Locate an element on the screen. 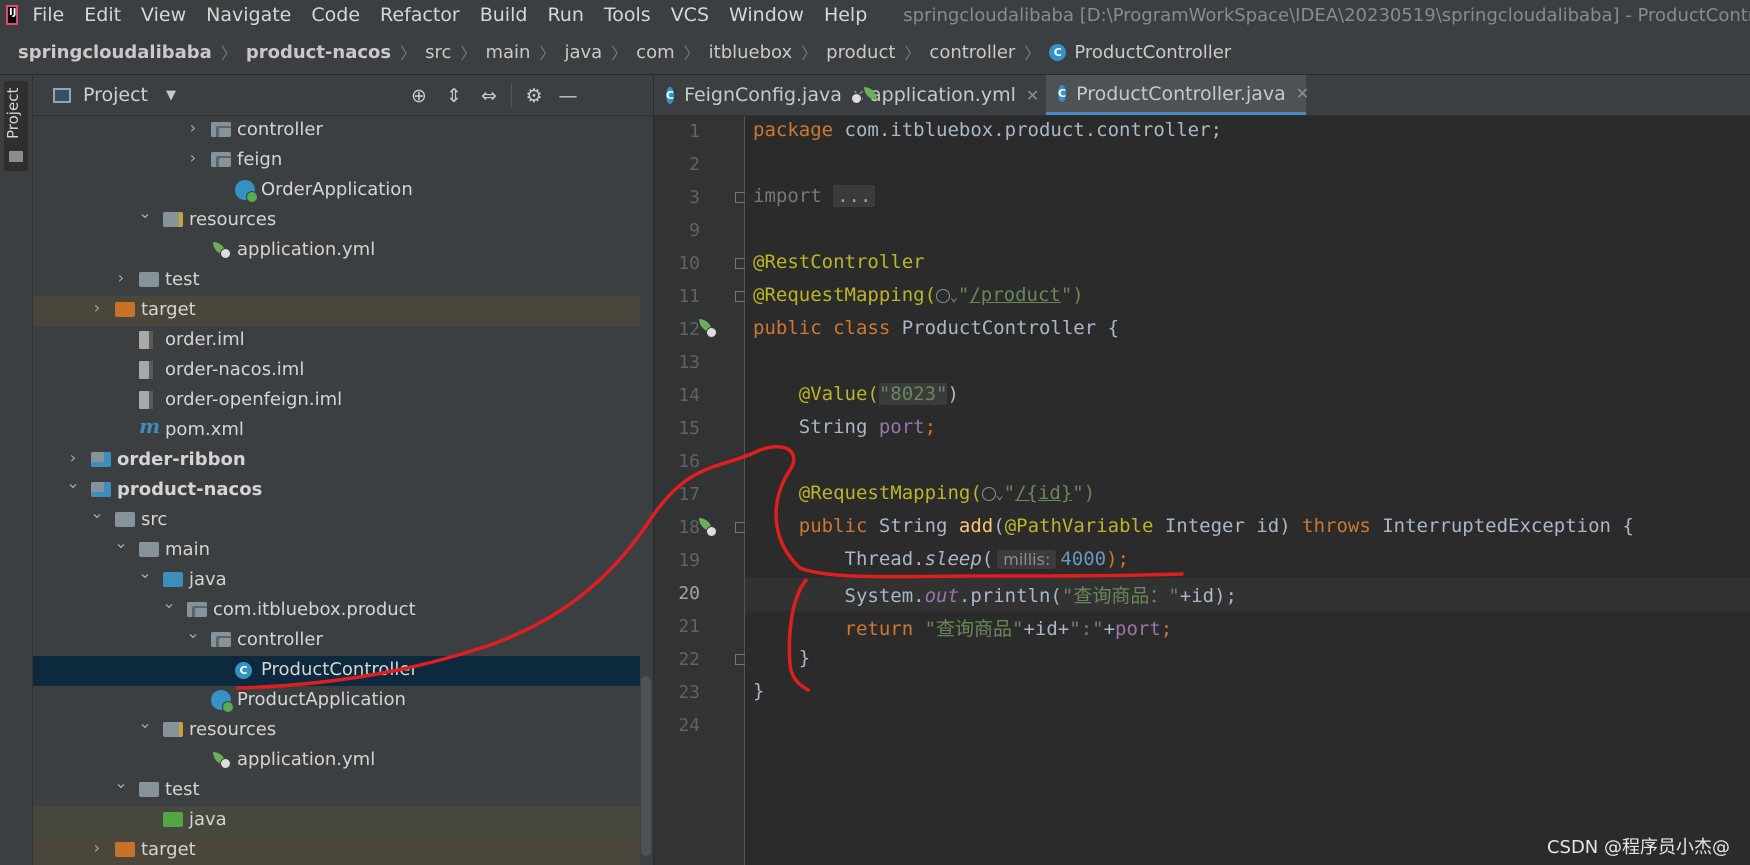 This screenshot has height=865, width=1750. tab-productcontroller: C ProductController.java ✕ is located at coordinates (1177, 95).